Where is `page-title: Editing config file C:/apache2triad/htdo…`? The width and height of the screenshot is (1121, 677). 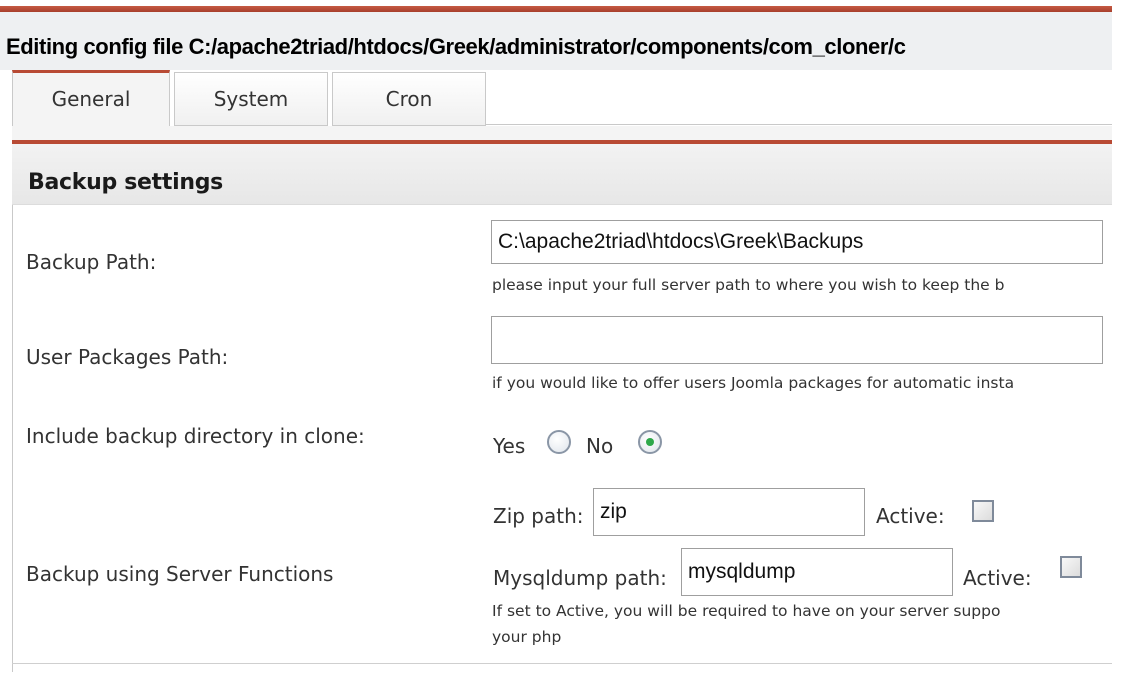
page-title: Editing config file C:/apache2triad/htdo… is located at coordinates (456, 46).